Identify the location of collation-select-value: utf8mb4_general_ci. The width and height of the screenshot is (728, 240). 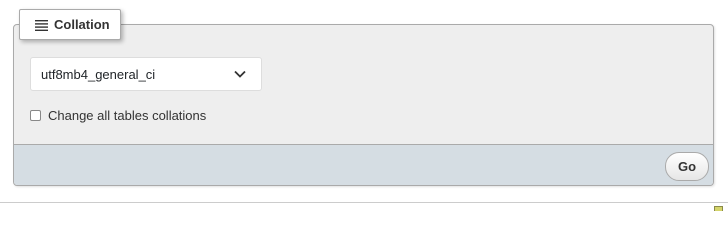
(98, 74).